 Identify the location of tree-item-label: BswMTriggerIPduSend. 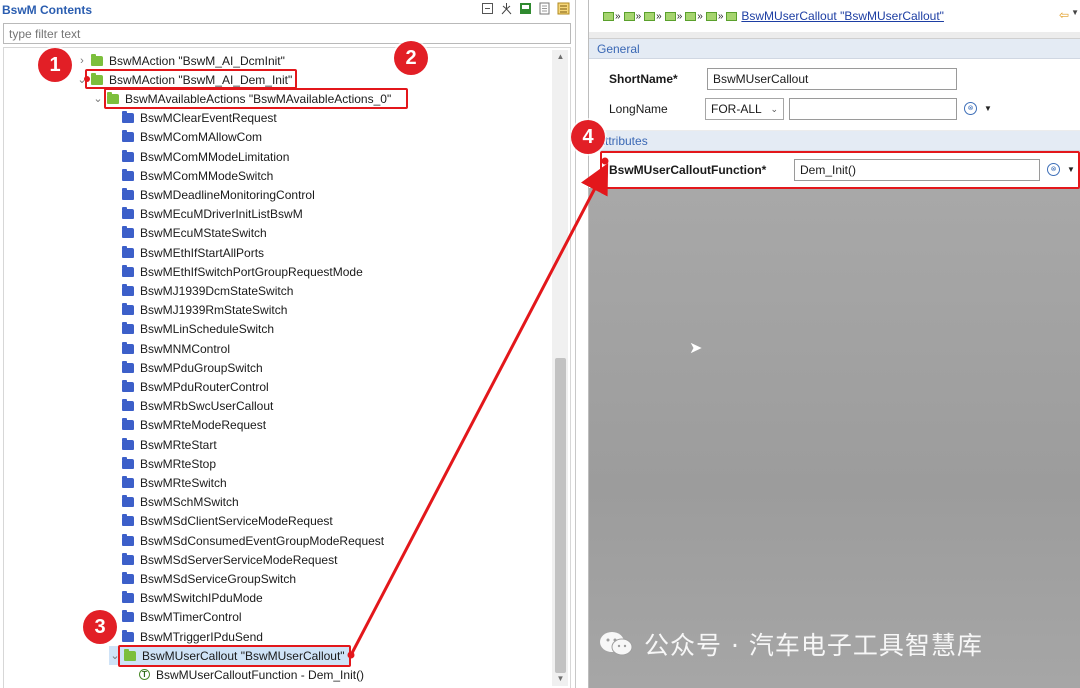
(201, 636).